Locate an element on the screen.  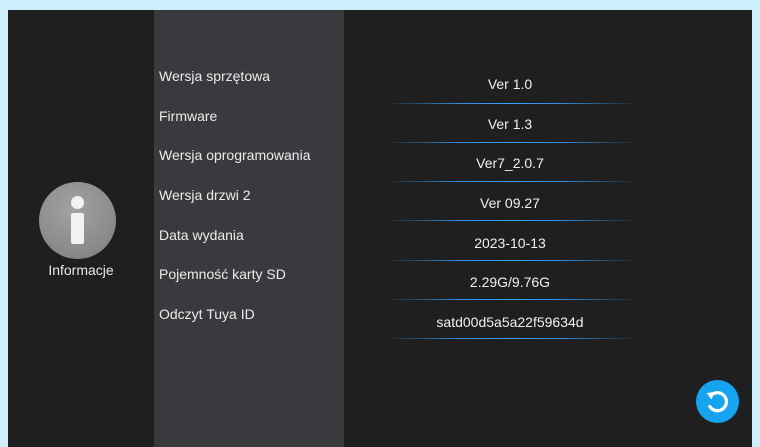
info-icon-dot is located at coordinates (77, 202).